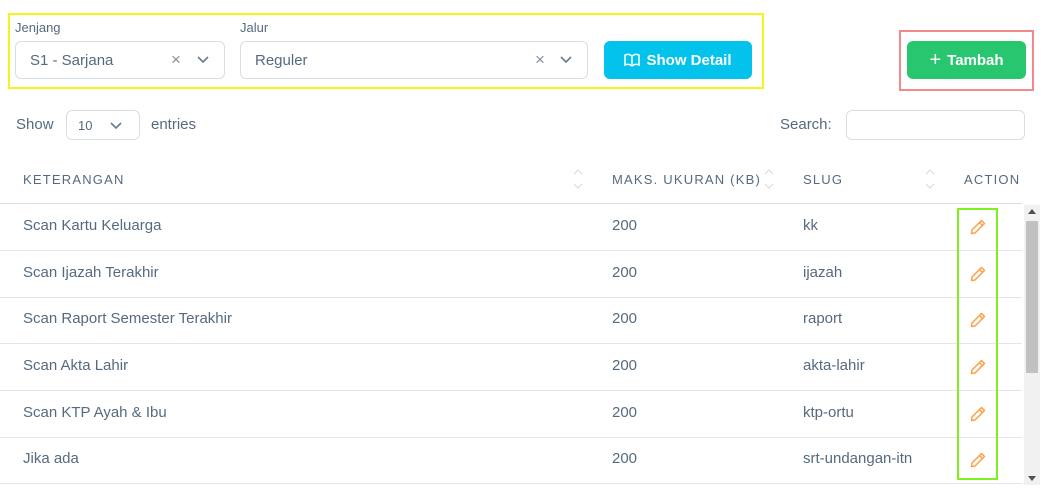 The image size is (1045, 488). Describe the element at coordinates (254, 27) in the screenshot. I see `jalur-label: Jalur` at that location.